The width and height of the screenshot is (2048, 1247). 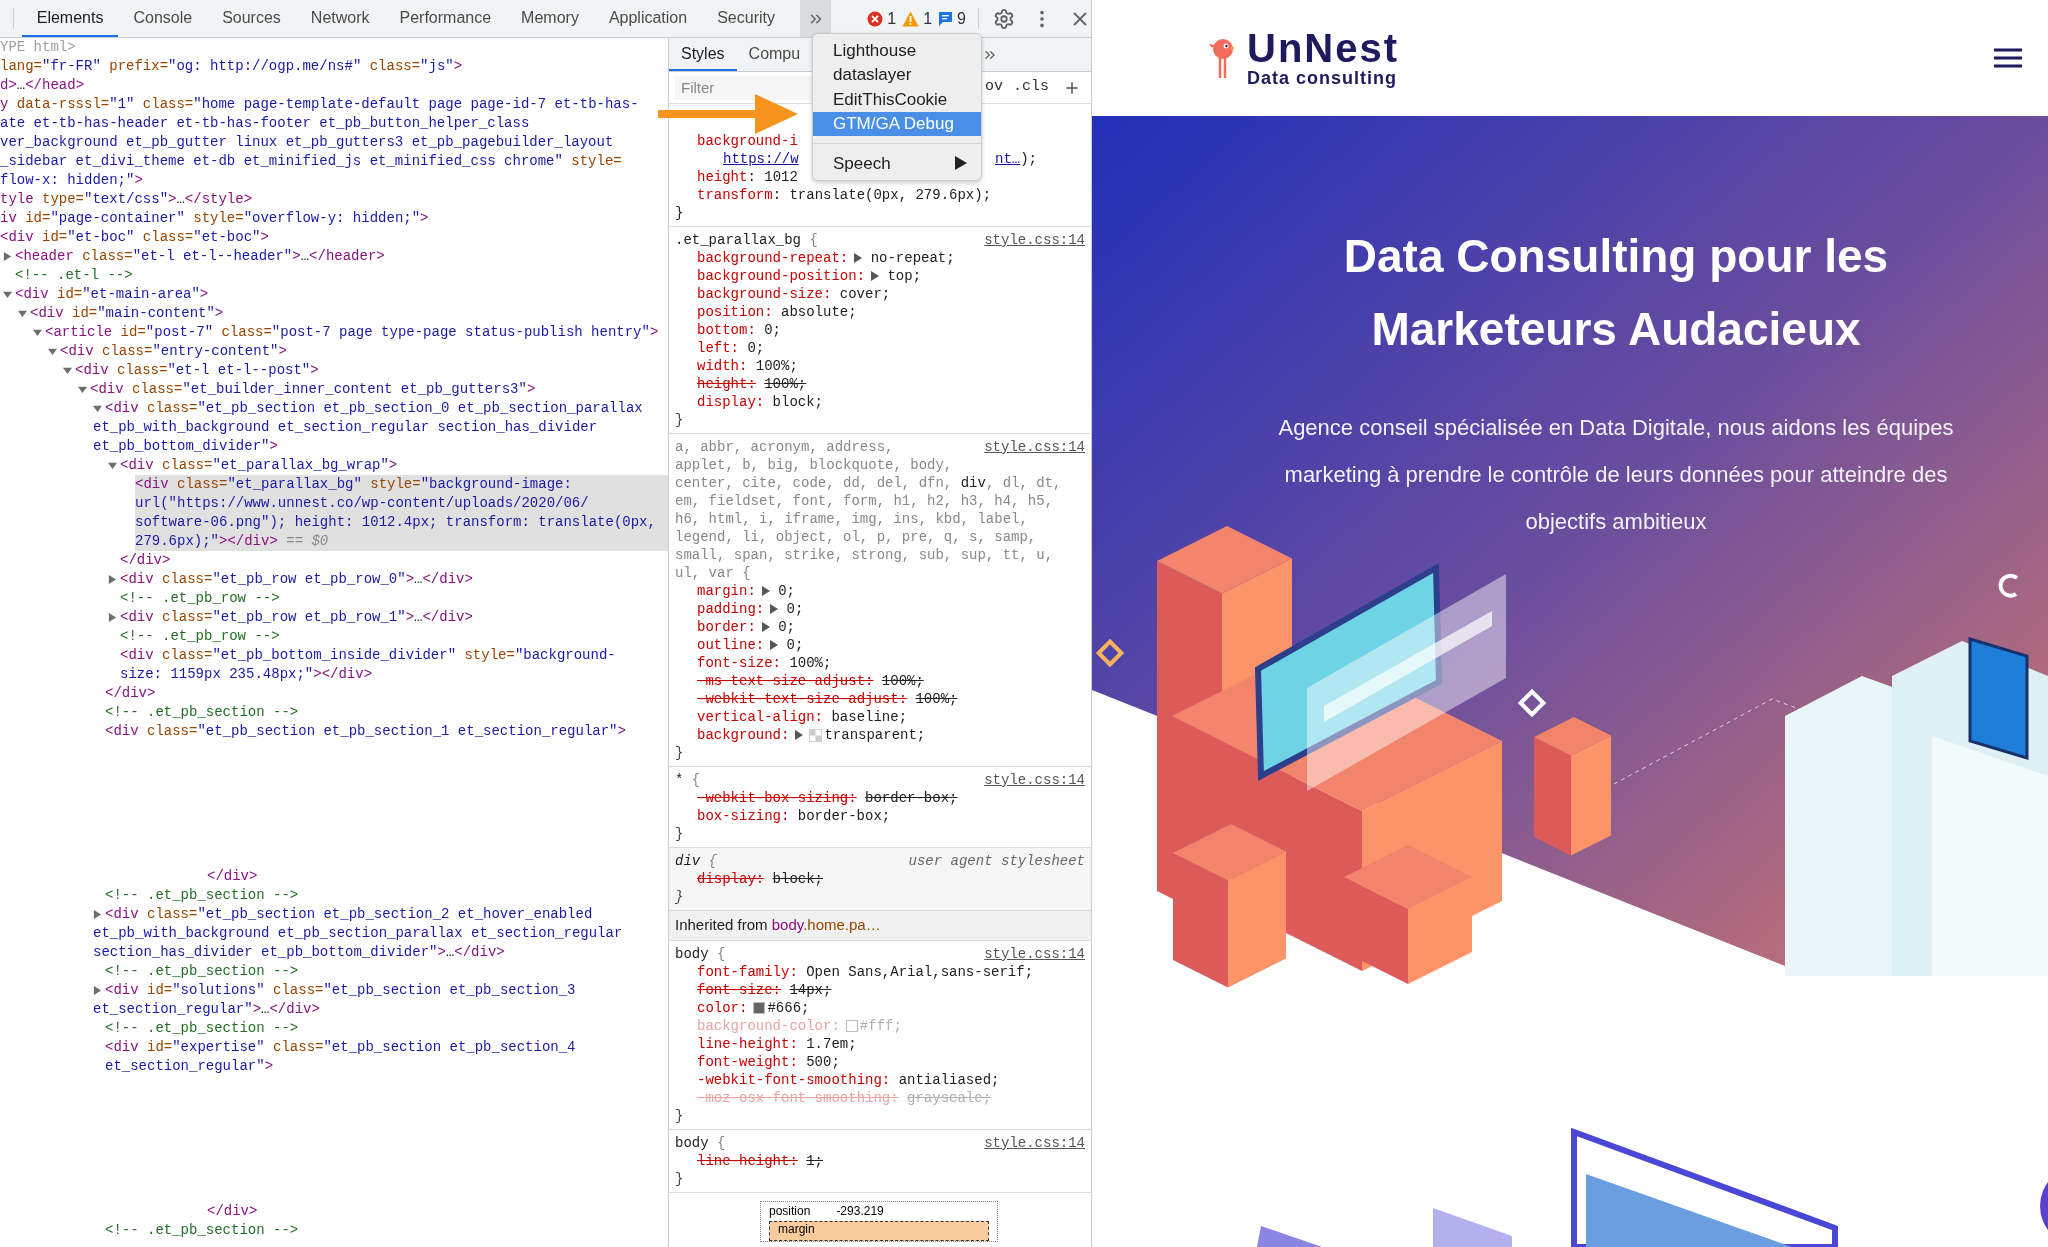 What do you see at coordinates (1322, 78) in the screenshot?
I see `logo-tagline: Data consulting` at bounding box center [1322, 78].